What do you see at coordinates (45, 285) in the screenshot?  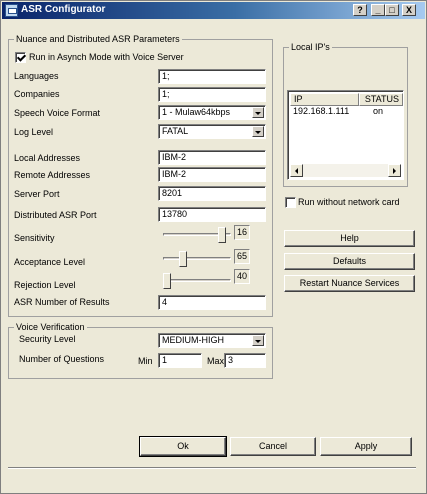 I see `rejection-label: Rejection Level` at bounding box center [45, 285].